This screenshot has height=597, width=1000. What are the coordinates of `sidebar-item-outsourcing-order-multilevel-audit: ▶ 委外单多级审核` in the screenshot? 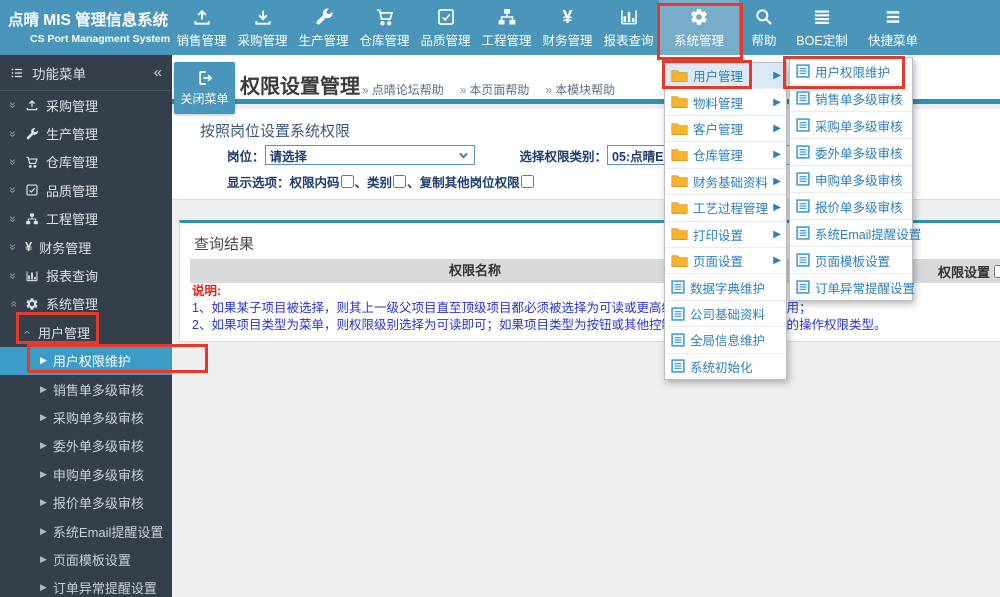 It's located at (86, 446).